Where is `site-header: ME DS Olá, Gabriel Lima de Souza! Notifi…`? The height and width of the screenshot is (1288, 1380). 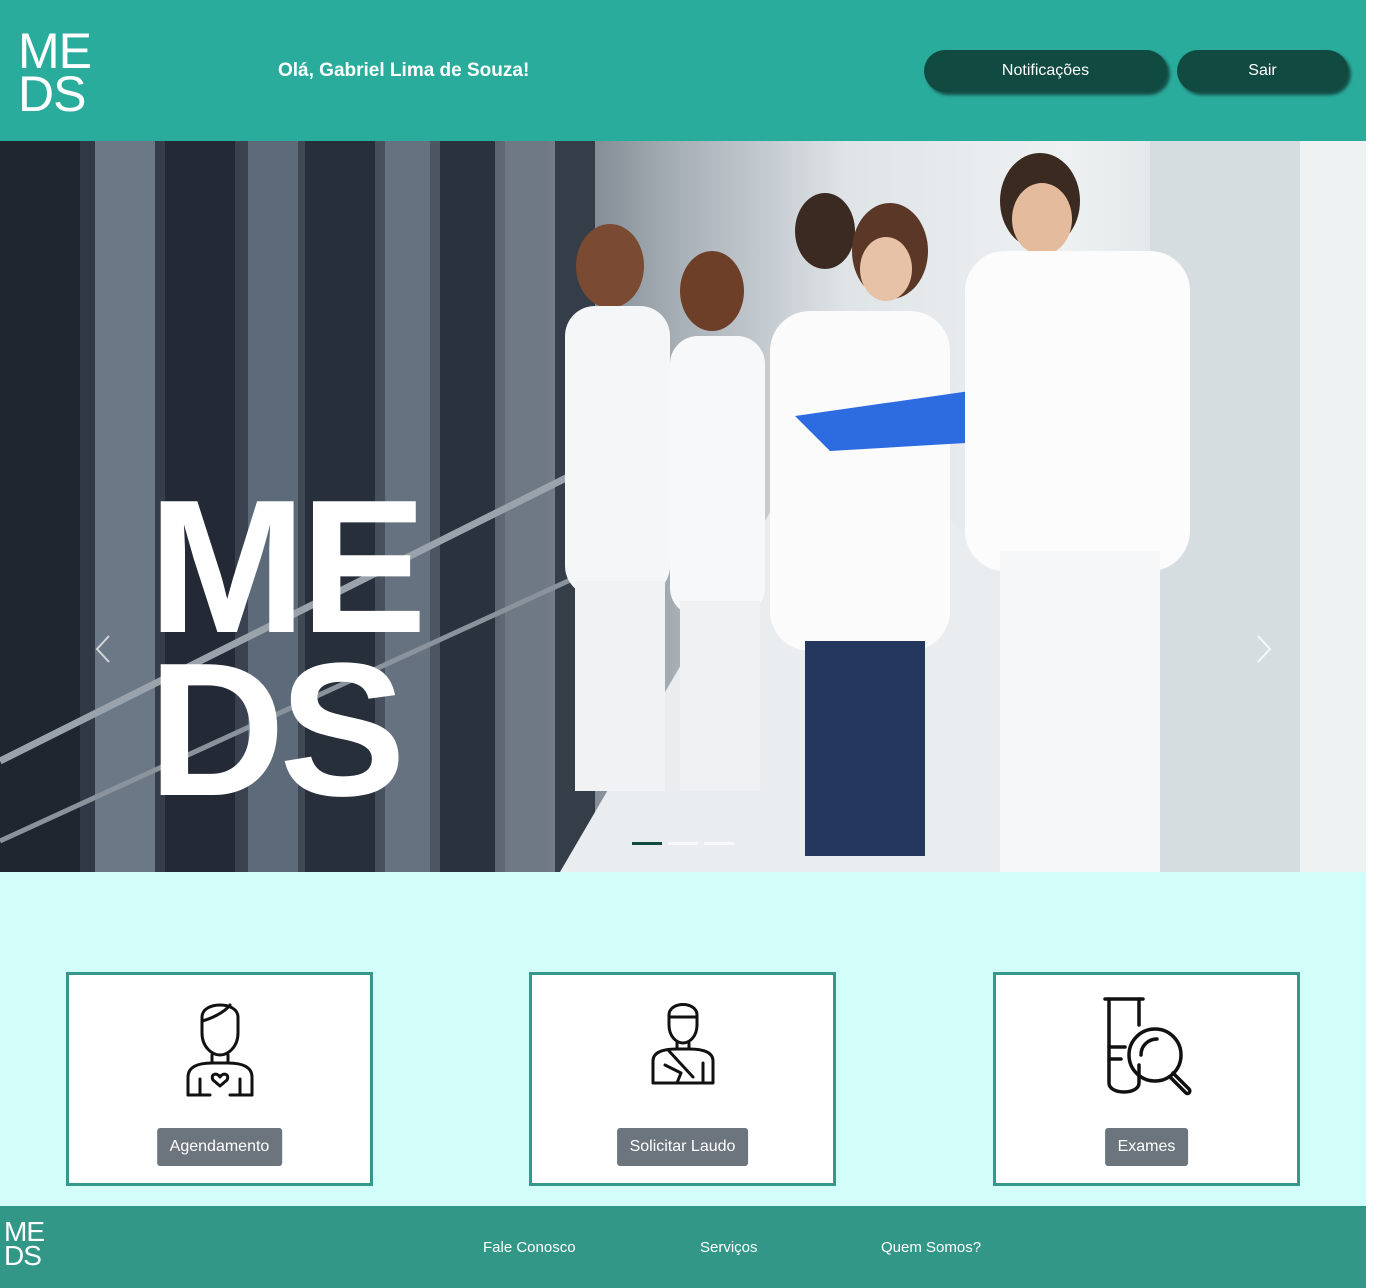 site-header: ME DS Olá, Gabriel Lima de Souza! Notifi… is located at coordinates (683, 70).